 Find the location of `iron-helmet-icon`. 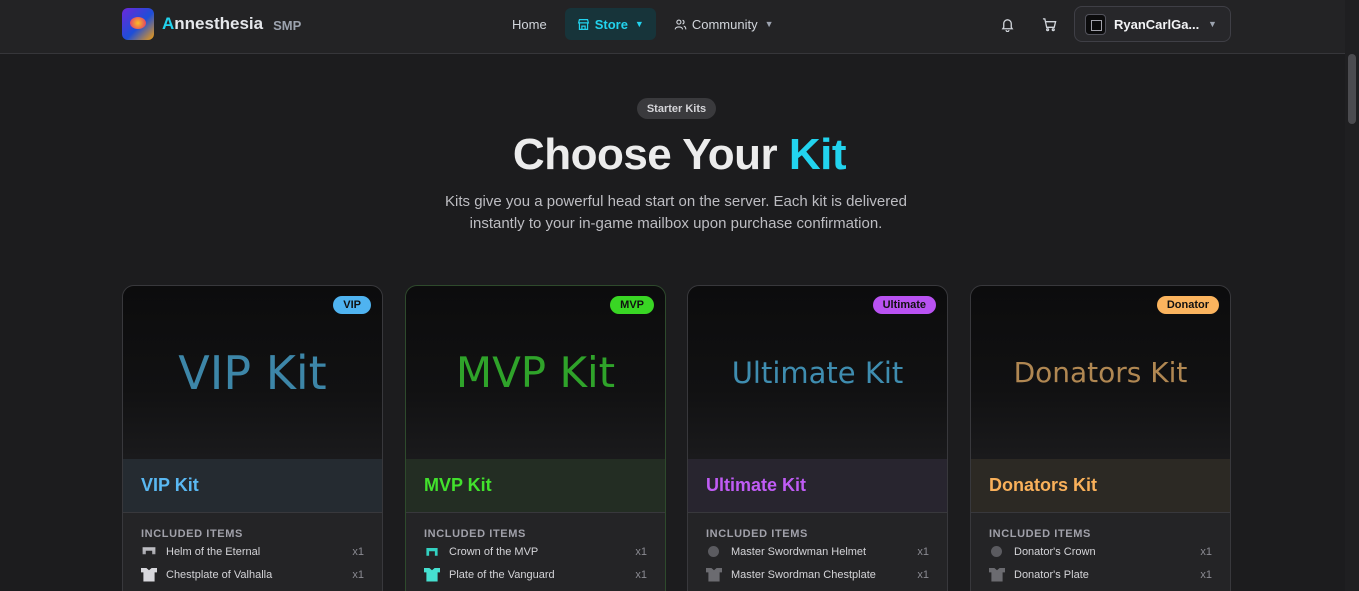

iron-helmet-icon is located at coordinates (149, 551).